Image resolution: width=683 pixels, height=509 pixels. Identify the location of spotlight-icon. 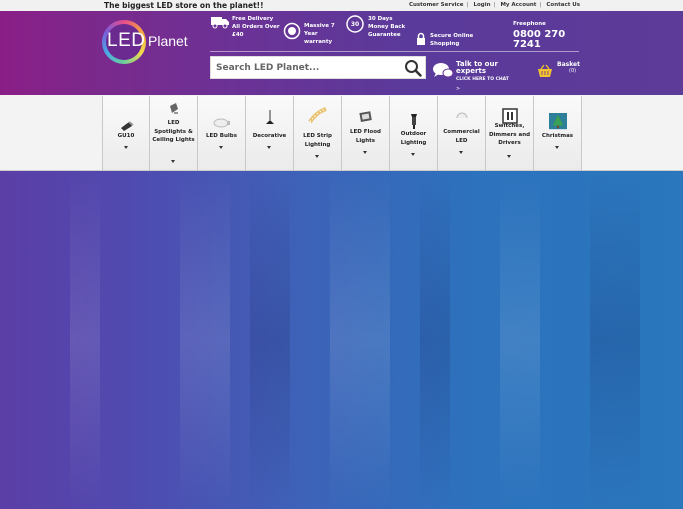
(174, 108).